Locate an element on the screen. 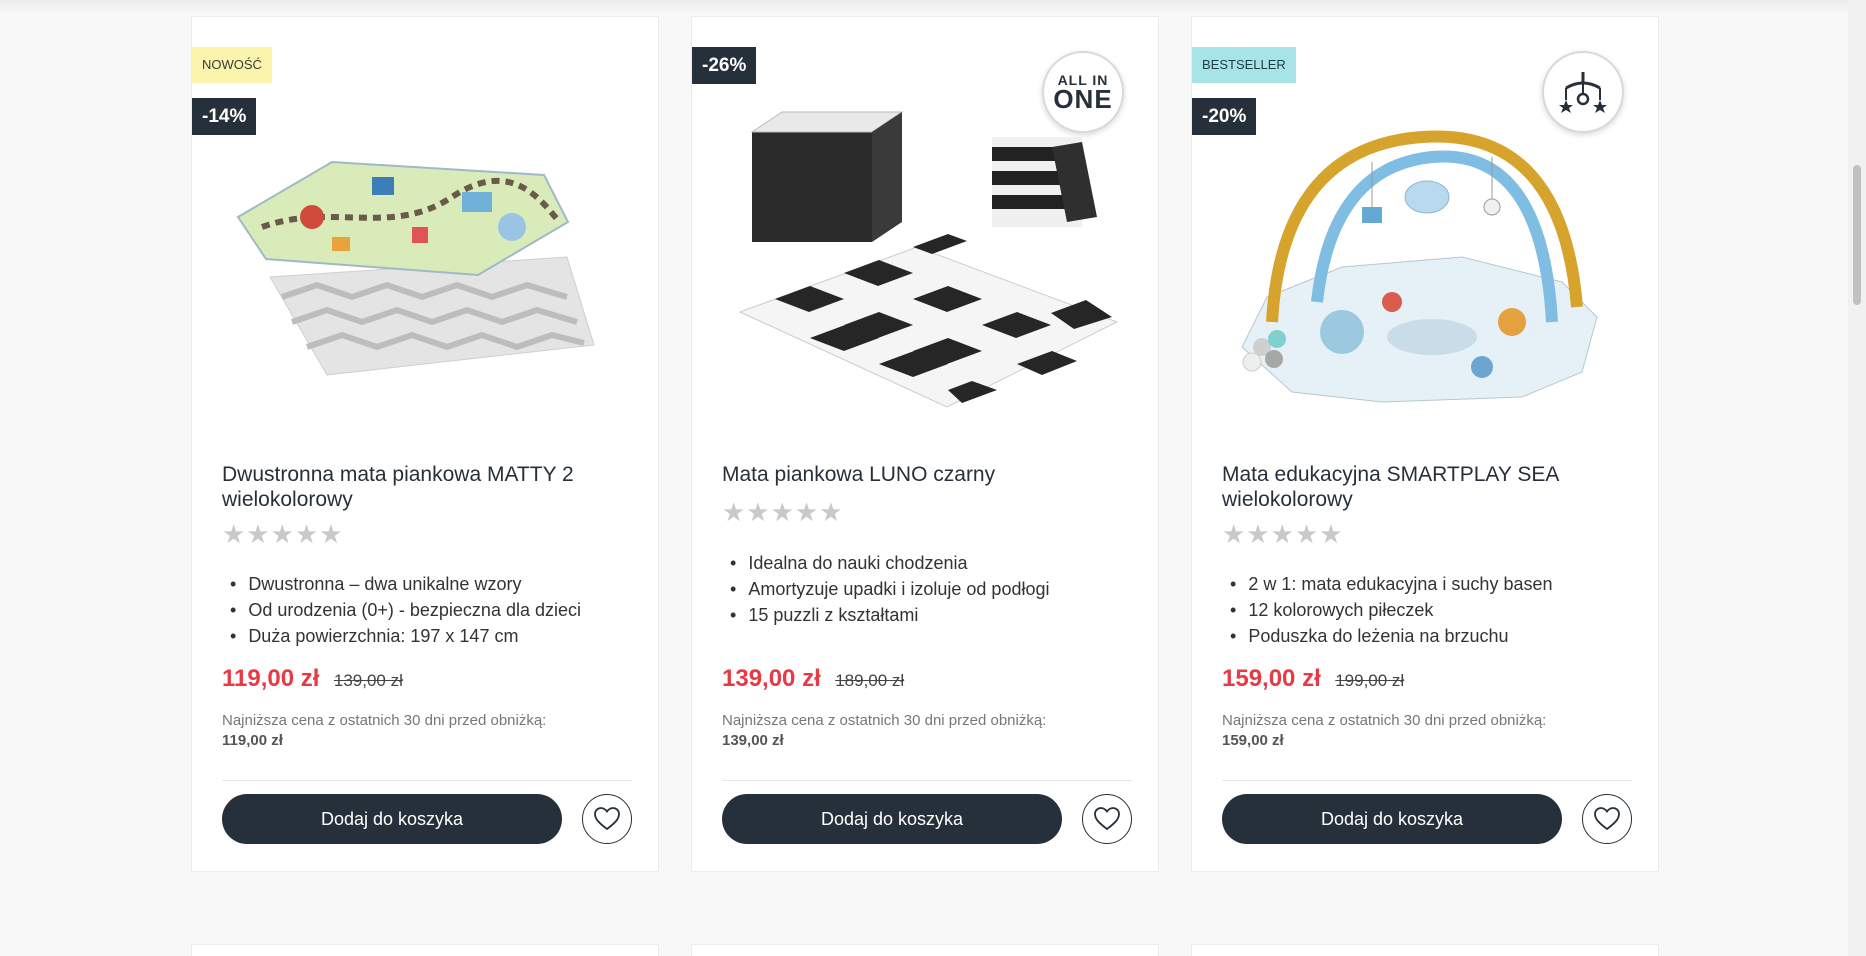  discount-badge: -26% is located at coordinates (724, 65).